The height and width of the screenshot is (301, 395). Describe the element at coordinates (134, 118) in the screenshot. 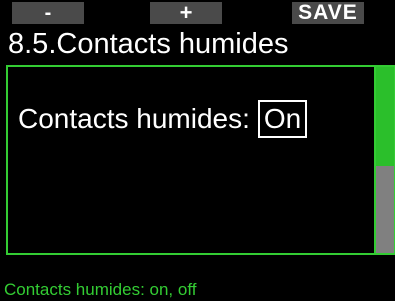

I see `setting-label: Contacts humides:` at that location.